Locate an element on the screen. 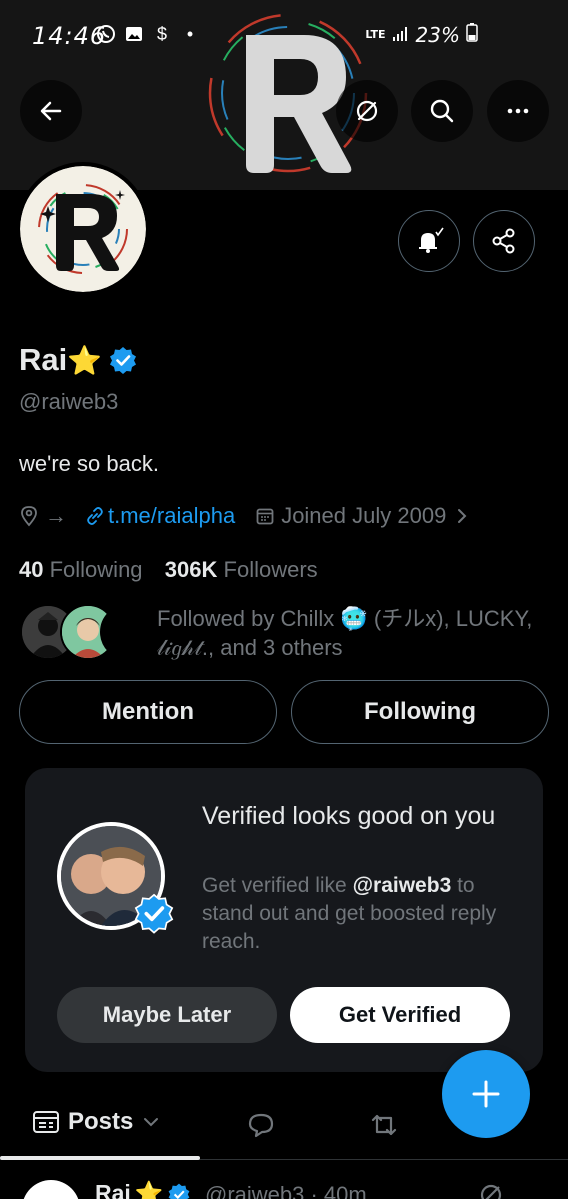 The width and height of the screenshot is (568, 1199). bell-check-icon is located at coordinates (431, 240).